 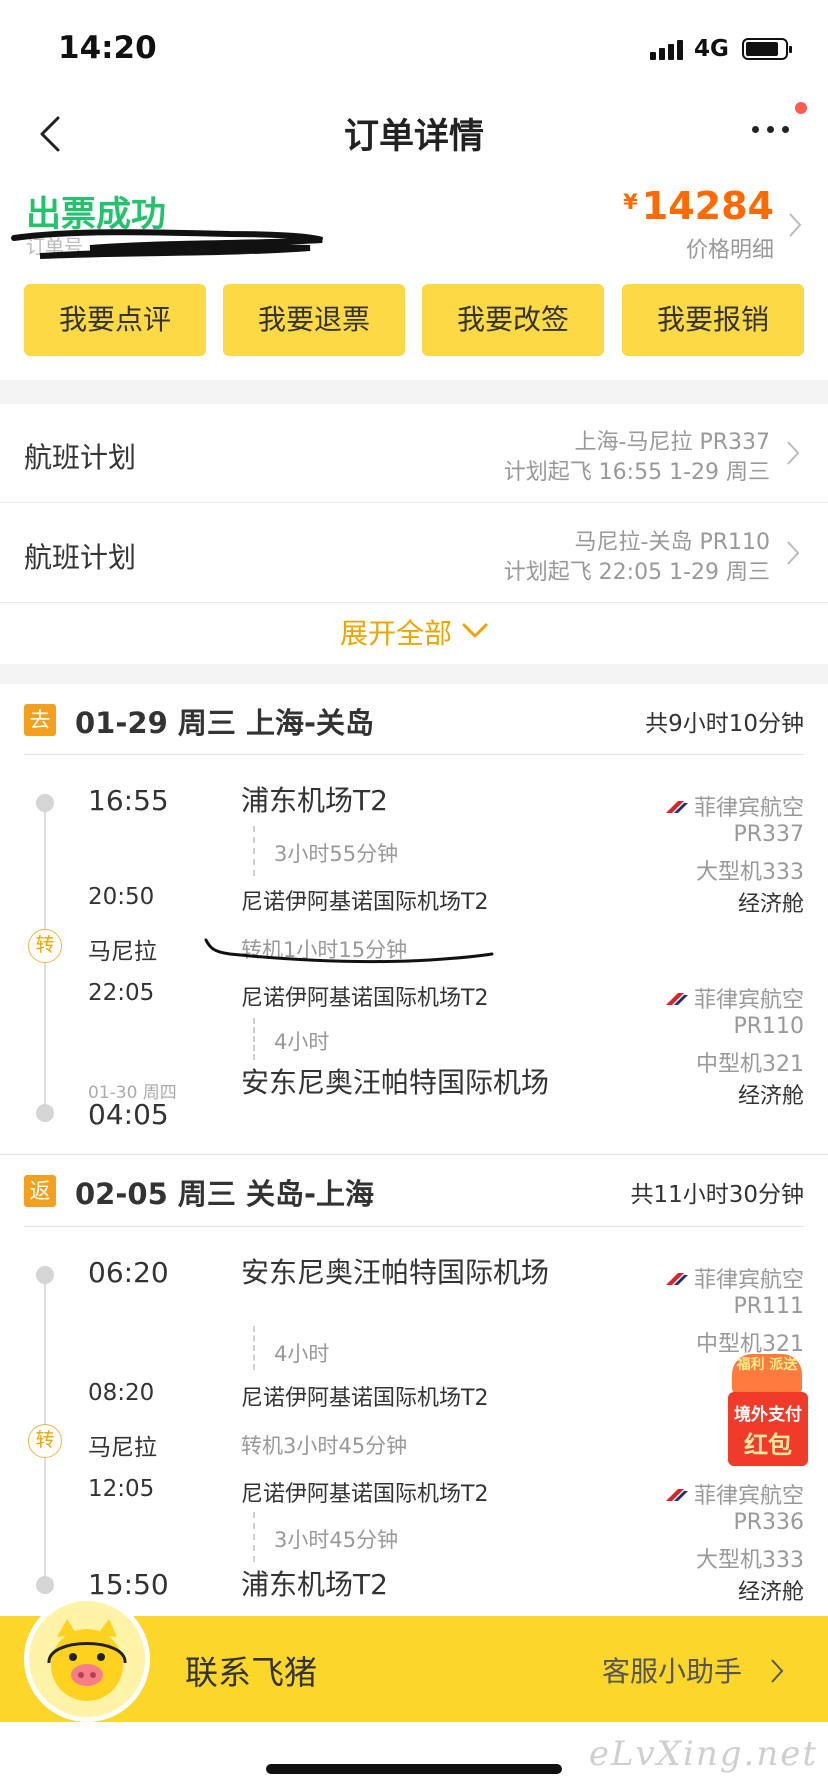 I want to click on refund-button: 我要退票, so click(x=314, y=320).